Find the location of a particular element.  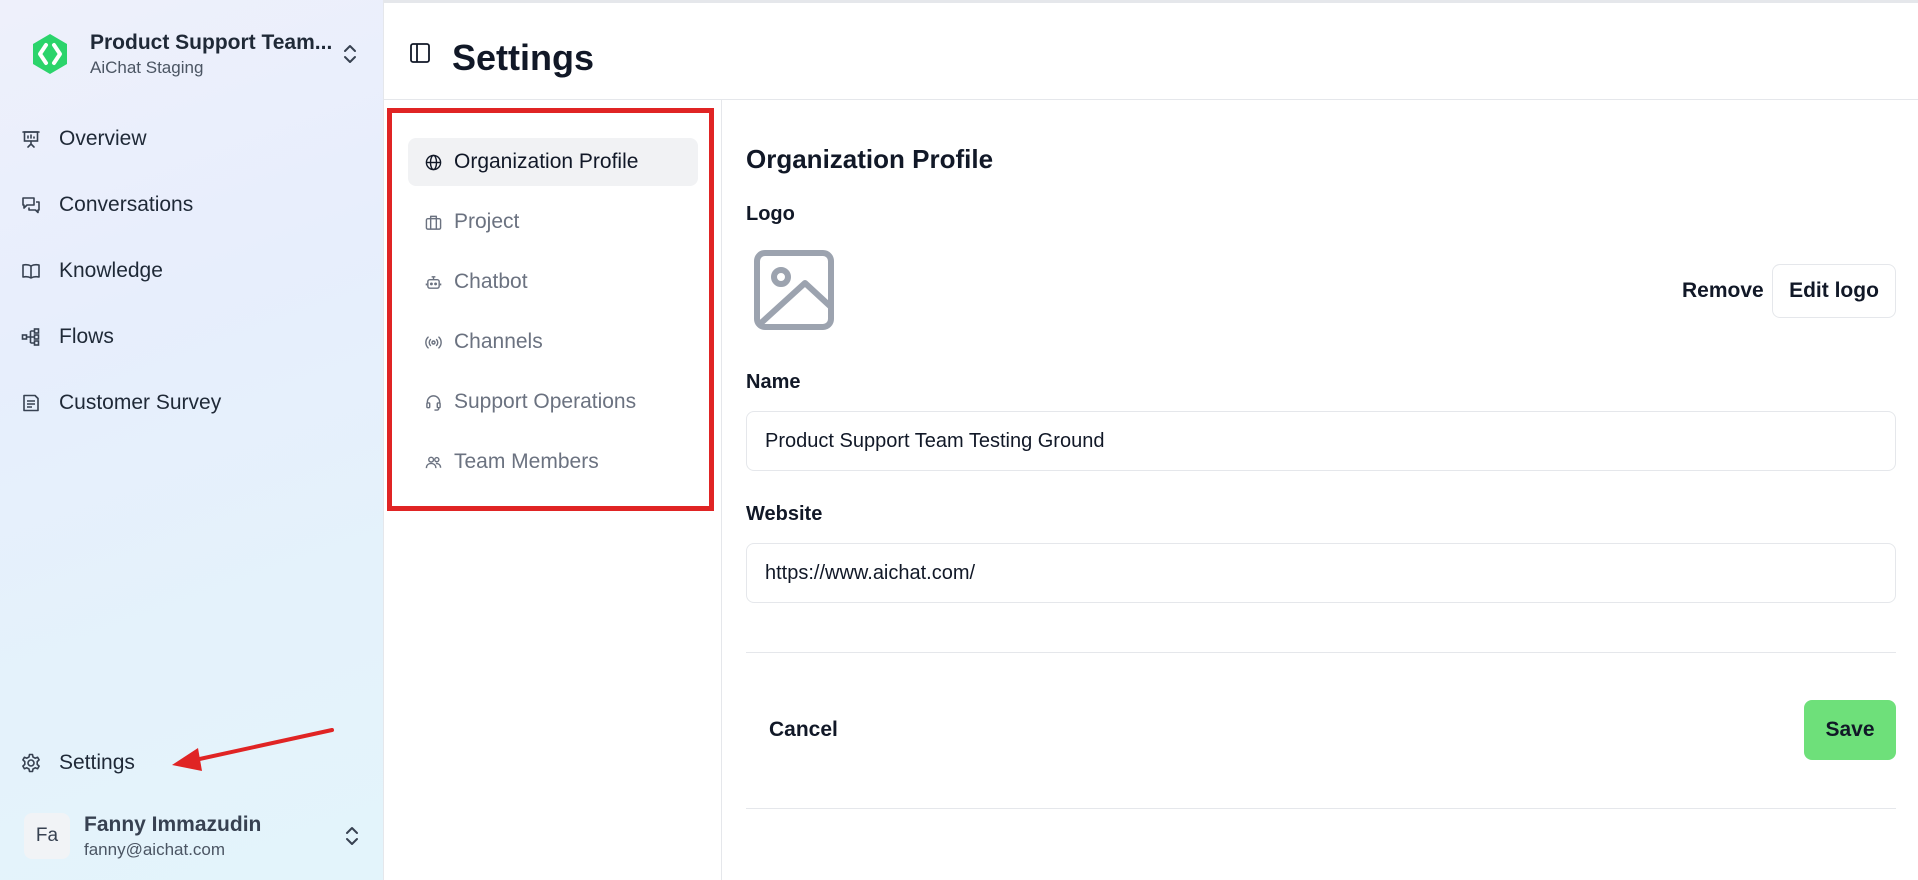

user-switcher: Fa Fanny Immazudin fanny@aichat.com is located at coordinates (194, 836).